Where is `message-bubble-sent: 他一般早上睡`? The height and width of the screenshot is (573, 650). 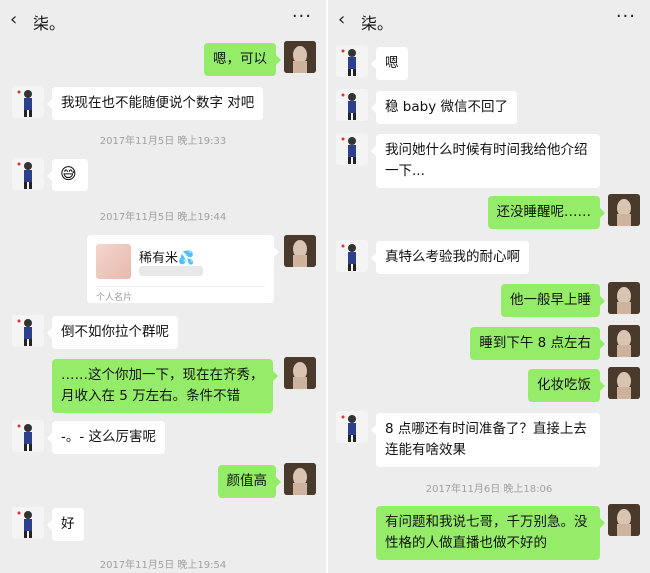 message-bubble-sent: 他一般早上睡 is located at coordinates (553, 300).